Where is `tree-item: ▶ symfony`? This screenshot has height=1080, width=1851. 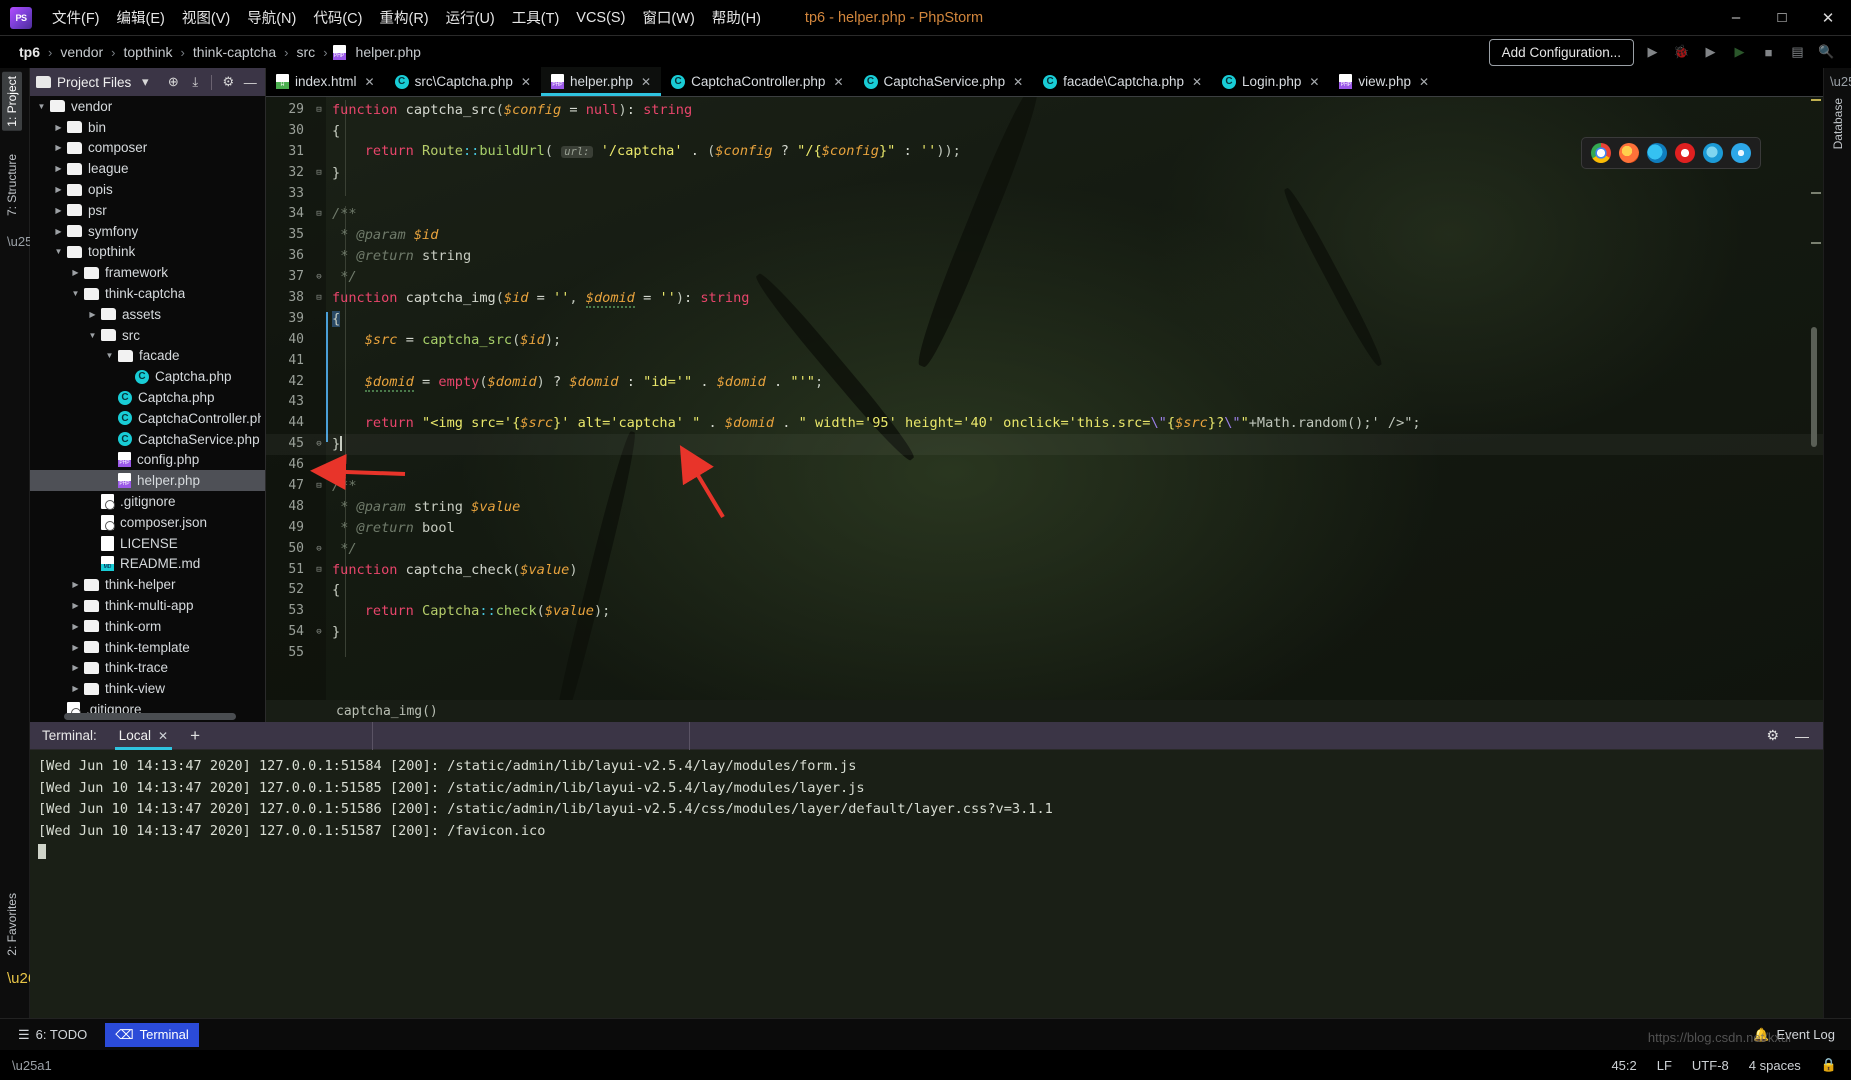
tree-item: ▶ symfony is located at coordinates (147, 231).